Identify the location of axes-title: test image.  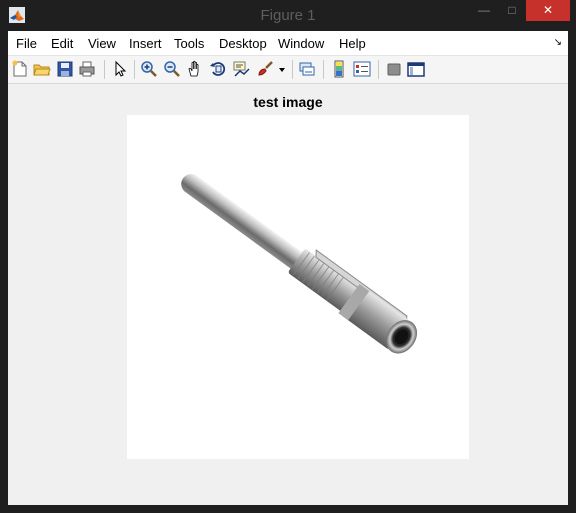
(288, 102).